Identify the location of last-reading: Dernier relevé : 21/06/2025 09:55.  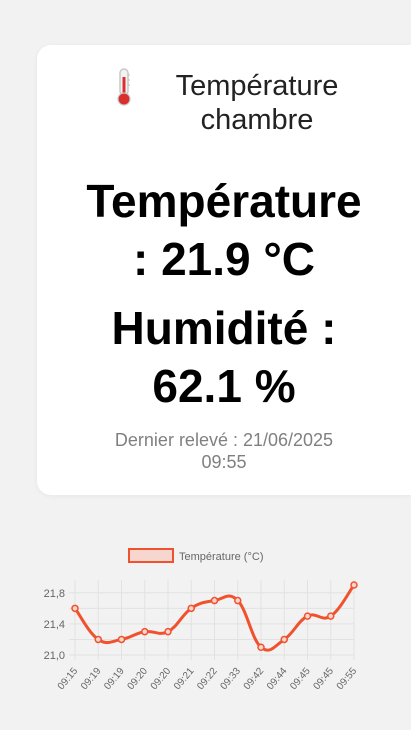
(224, 451).